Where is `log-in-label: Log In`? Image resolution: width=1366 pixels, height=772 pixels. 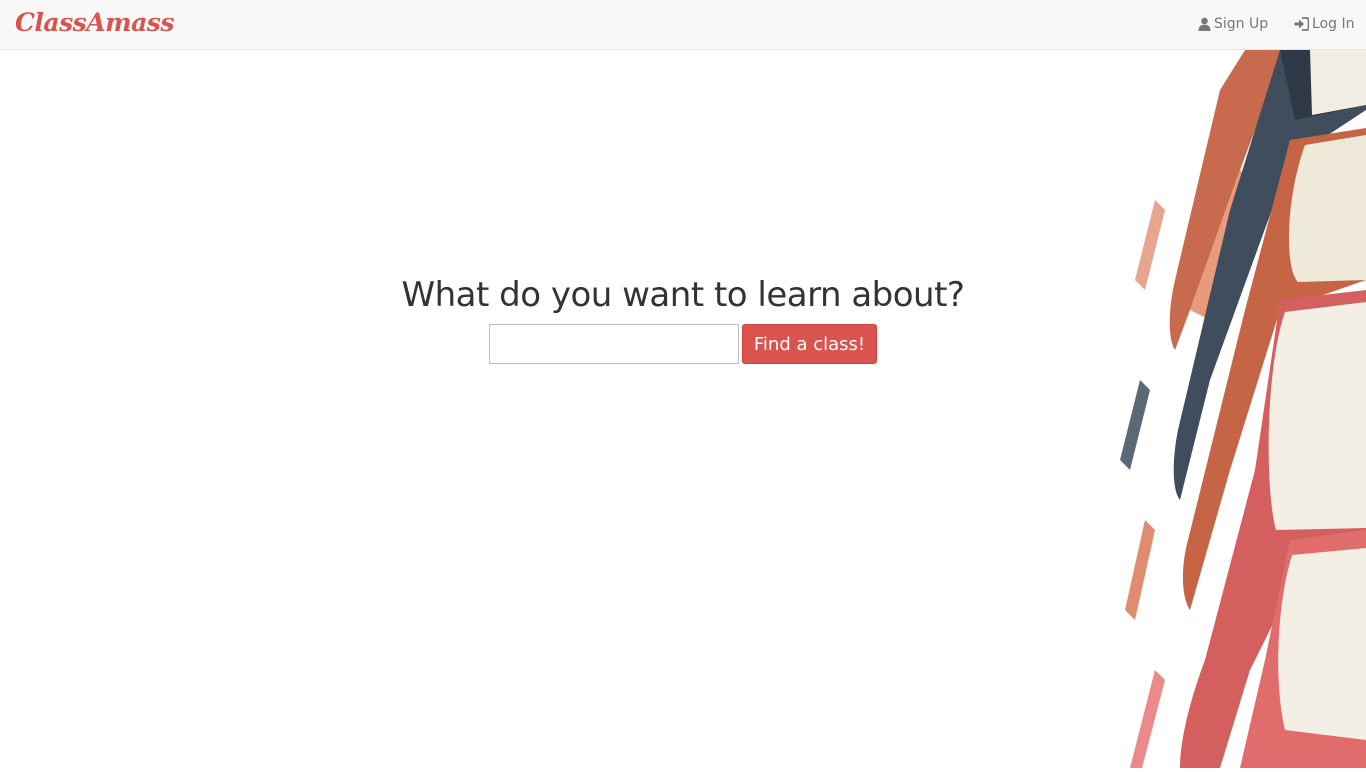 log-in-label: Log In is located at coordinates (1333, 24).